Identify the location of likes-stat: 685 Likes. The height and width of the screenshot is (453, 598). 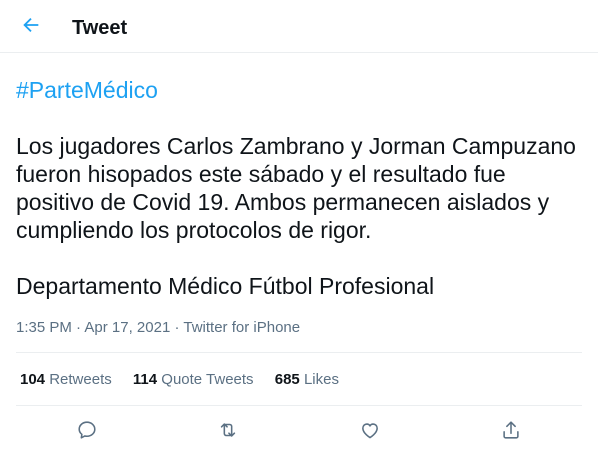
(307, 380).